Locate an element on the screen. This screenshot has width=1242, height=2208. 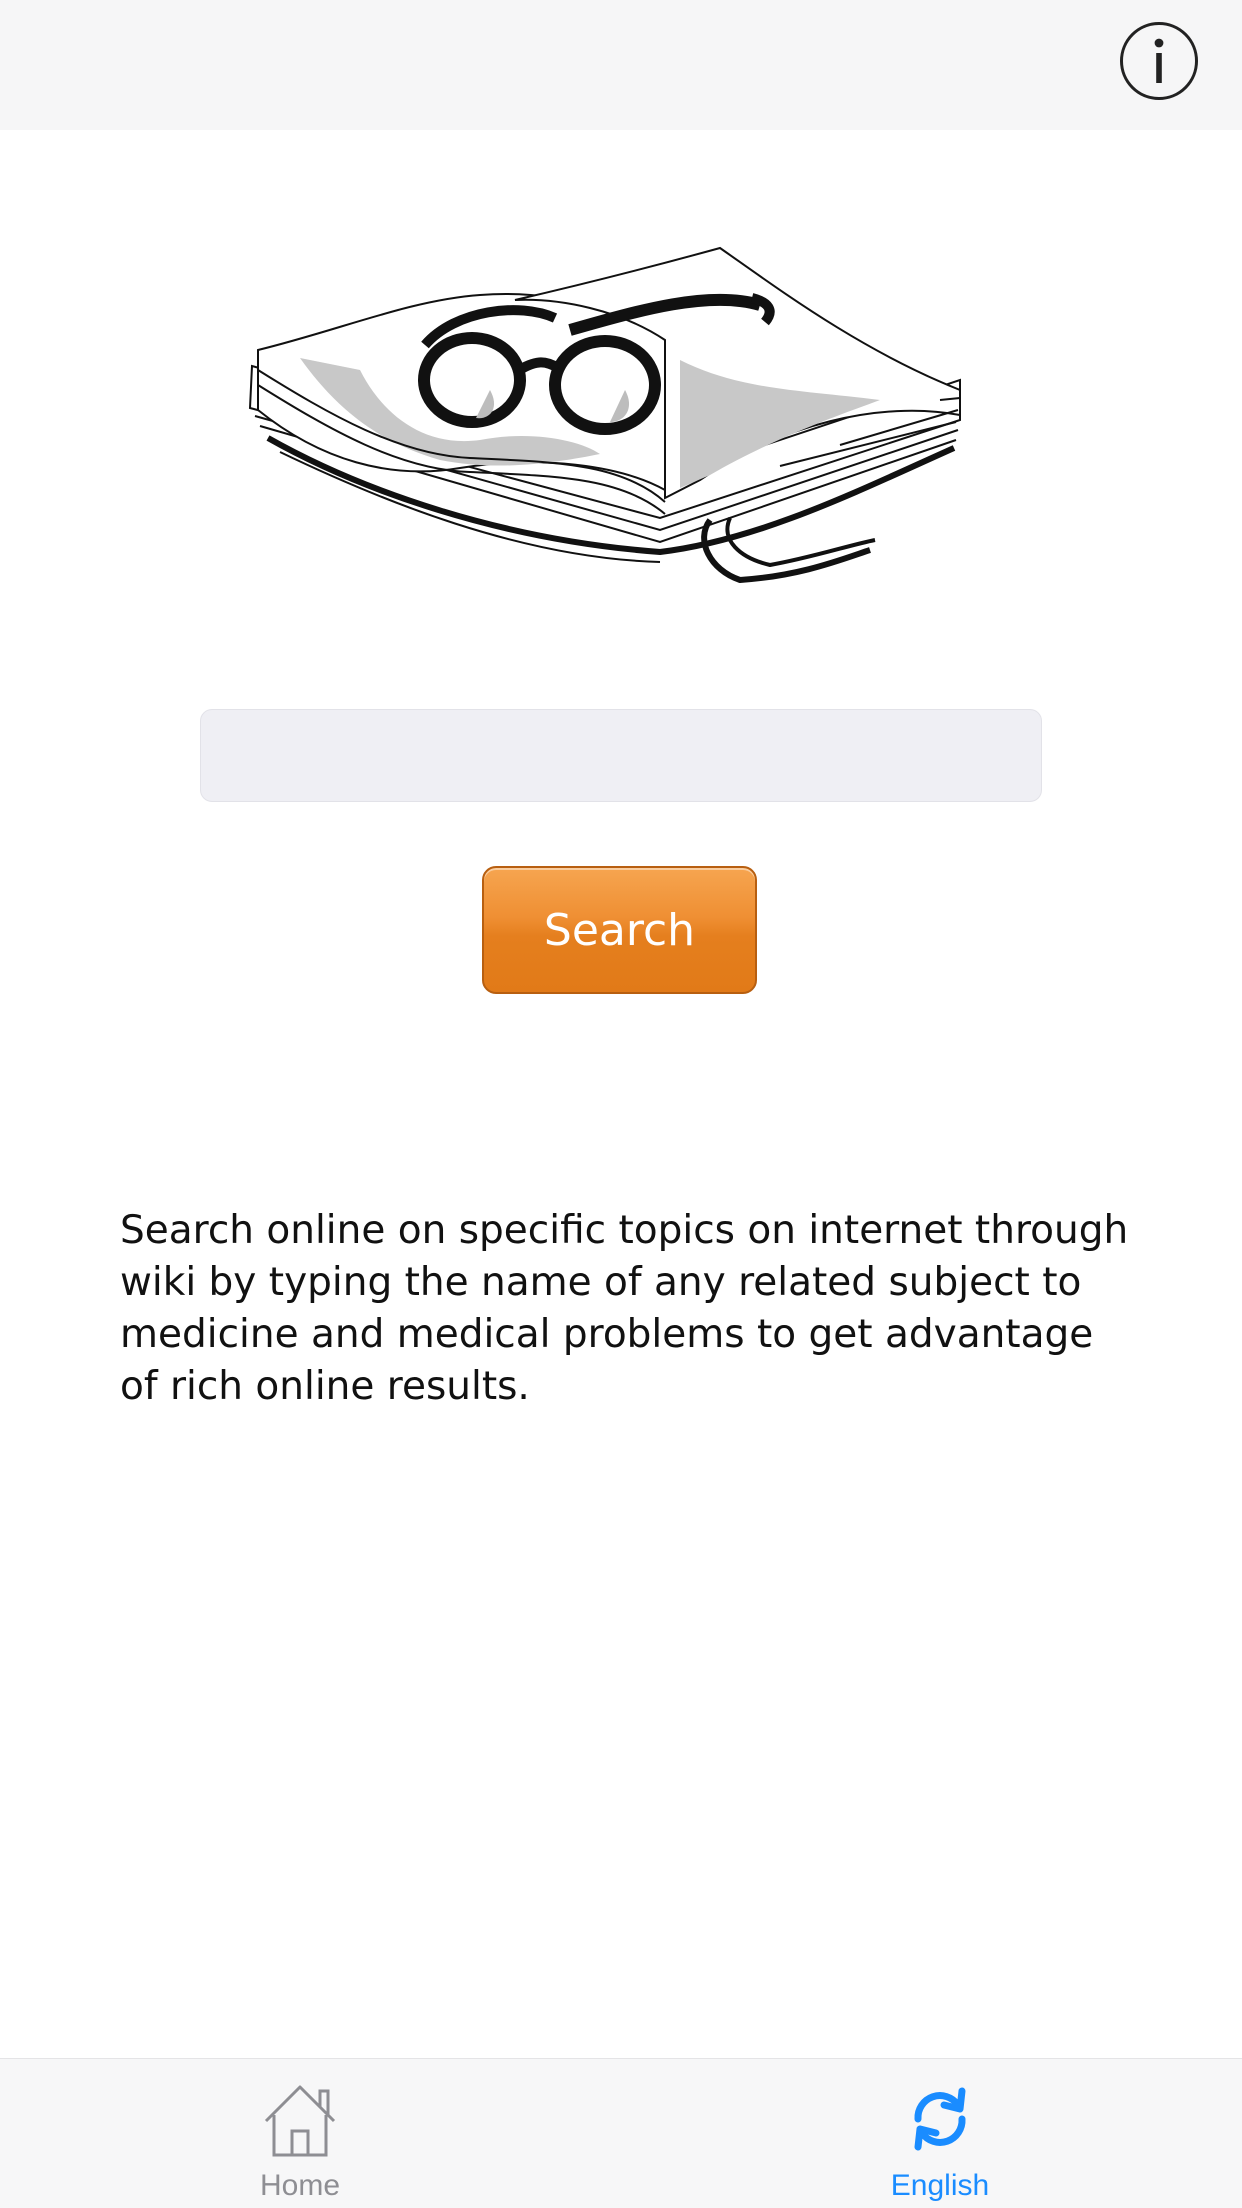
home-icon is located at coordinates (300, 2121).